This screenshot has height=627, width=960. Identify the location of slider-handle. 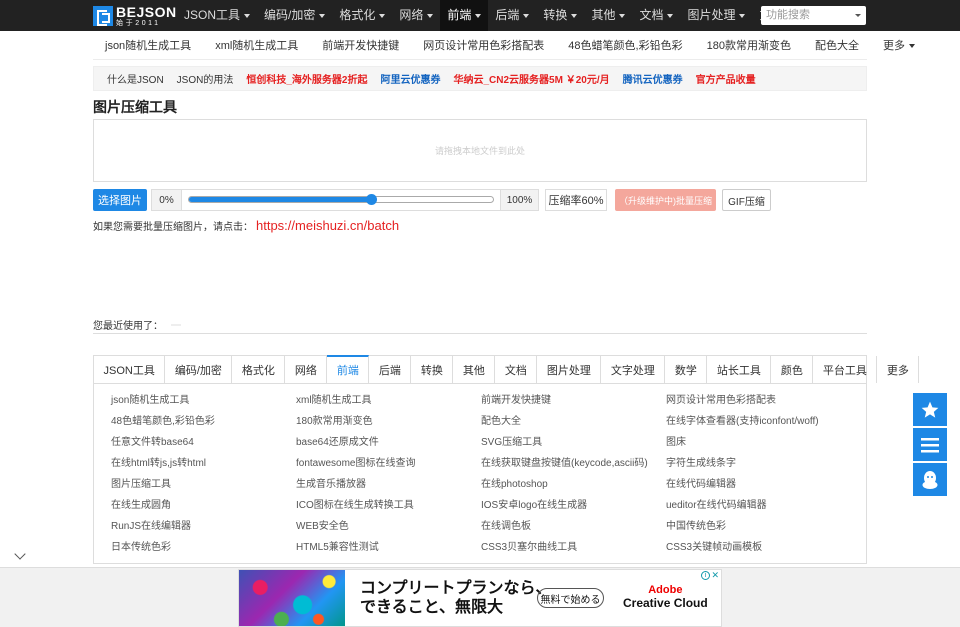
(372, 199).